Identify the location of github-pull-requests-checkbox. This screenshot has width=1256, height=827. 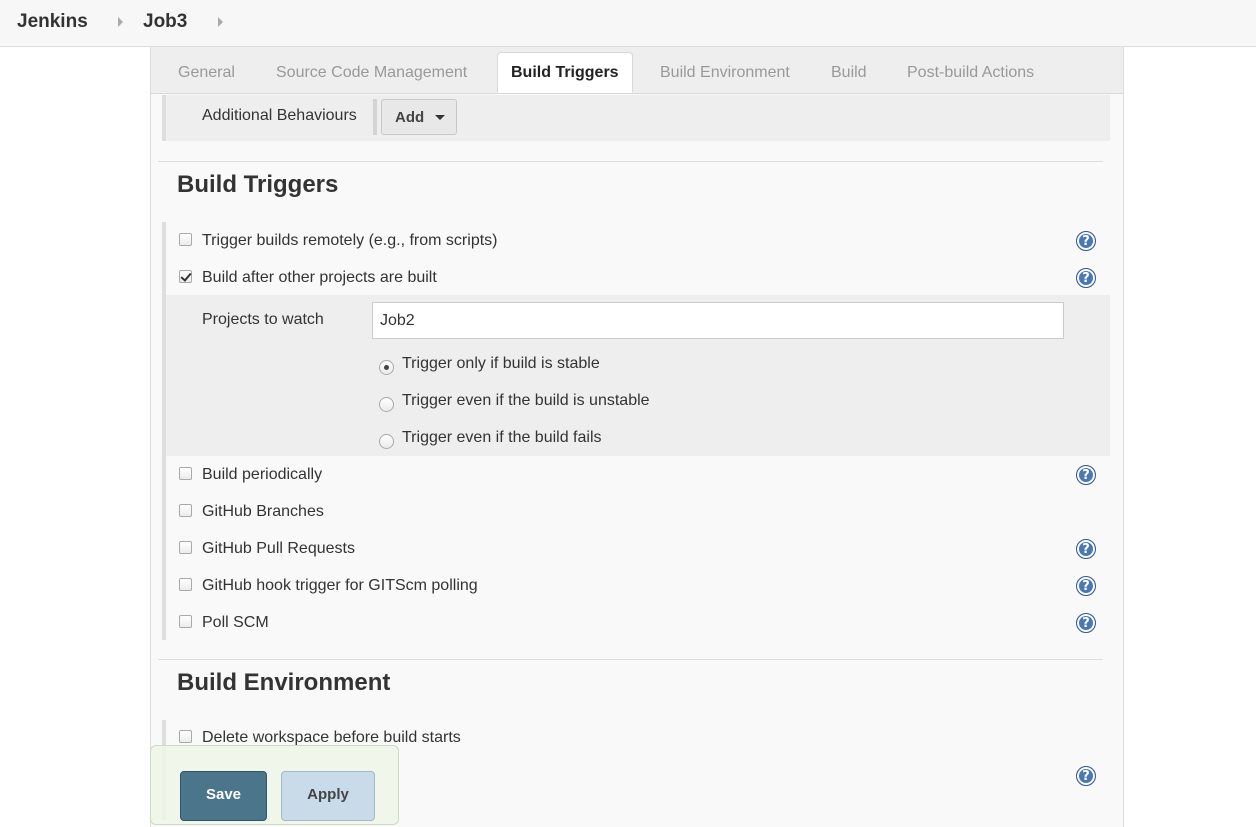
(185, 547).